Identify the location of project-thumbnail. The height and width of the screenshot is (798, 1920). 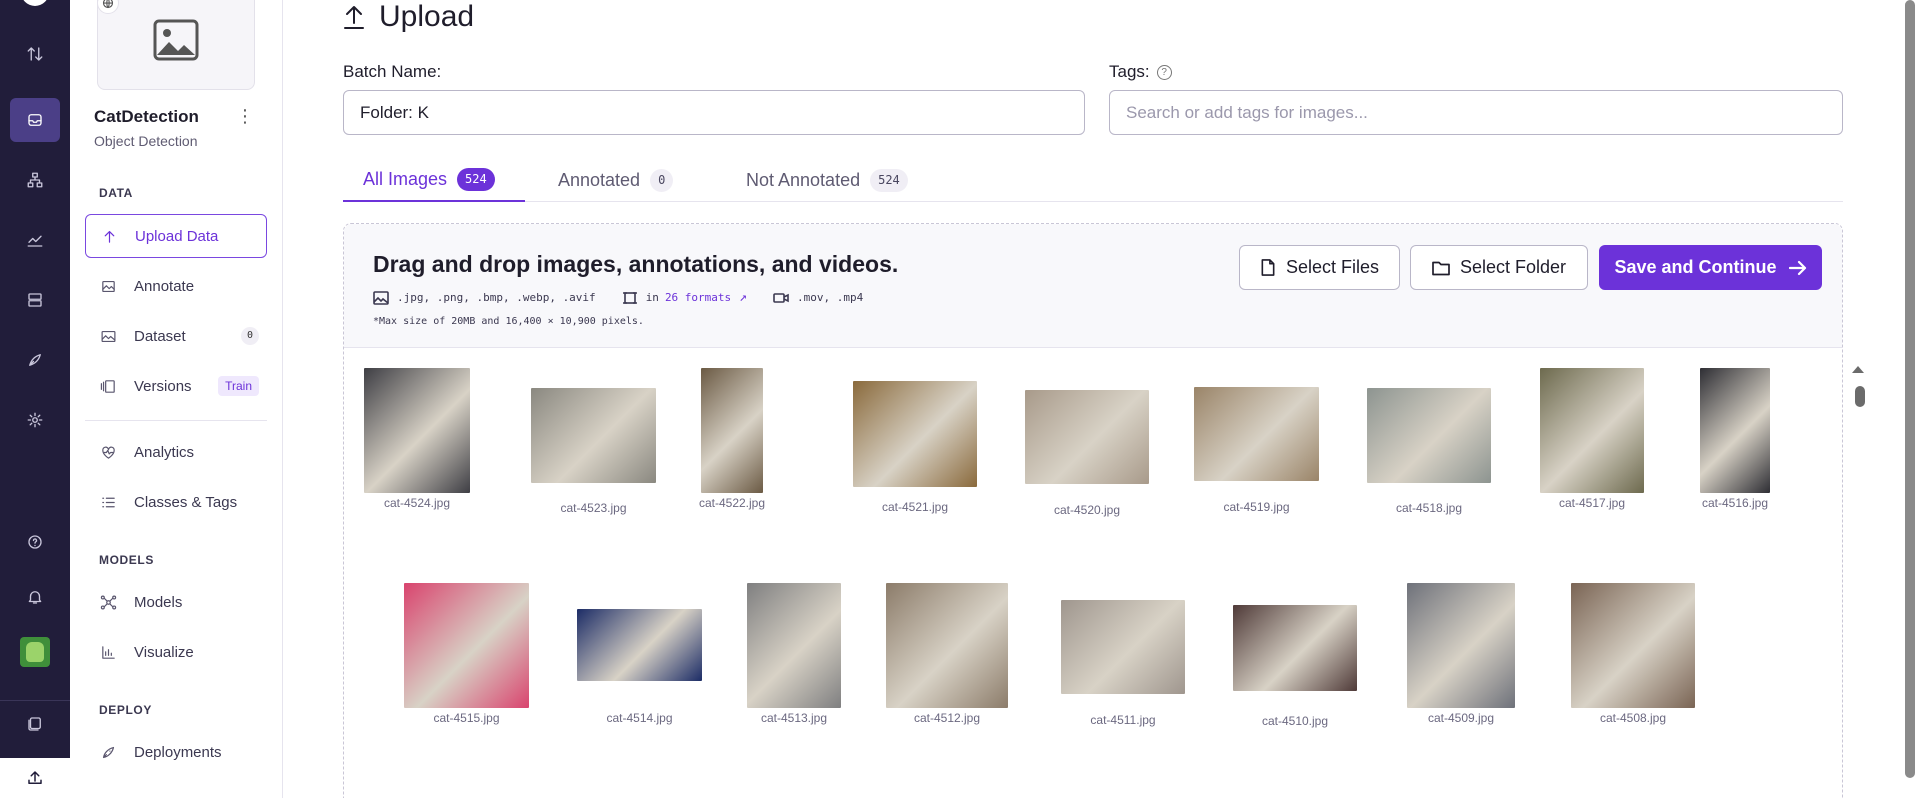
(176, 45).